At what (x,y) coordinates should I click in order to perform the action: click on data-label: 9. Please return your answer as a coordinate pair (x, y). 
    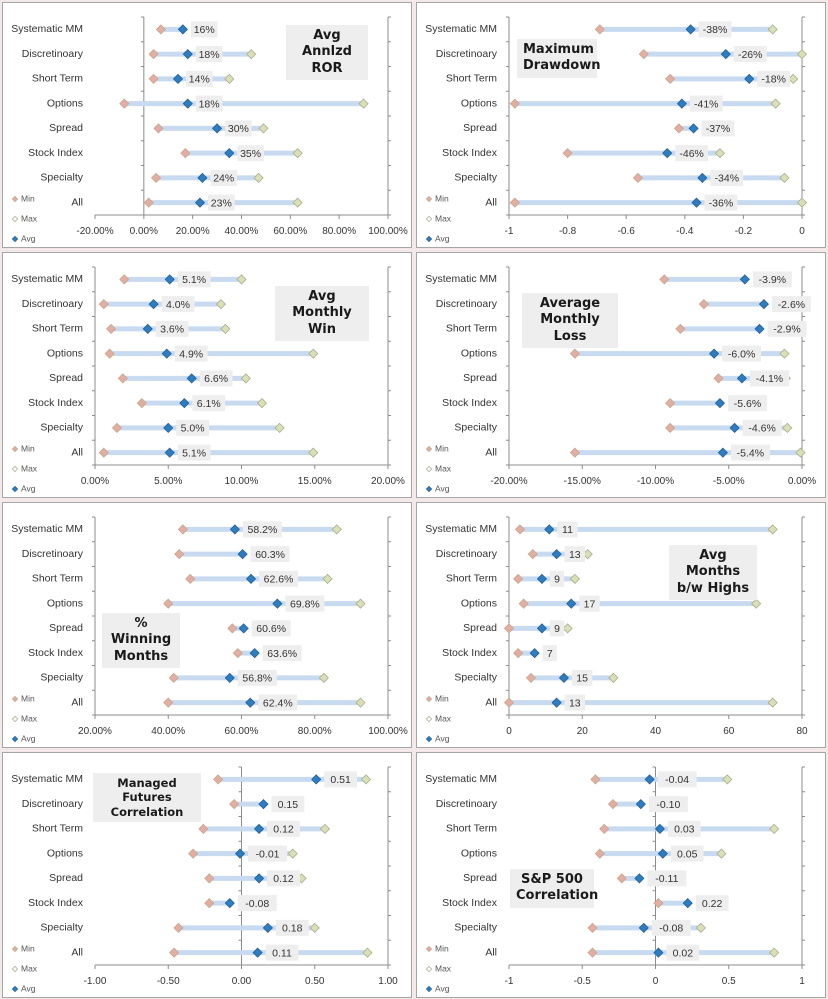
    Looking at the image, I should click on (557, 629).